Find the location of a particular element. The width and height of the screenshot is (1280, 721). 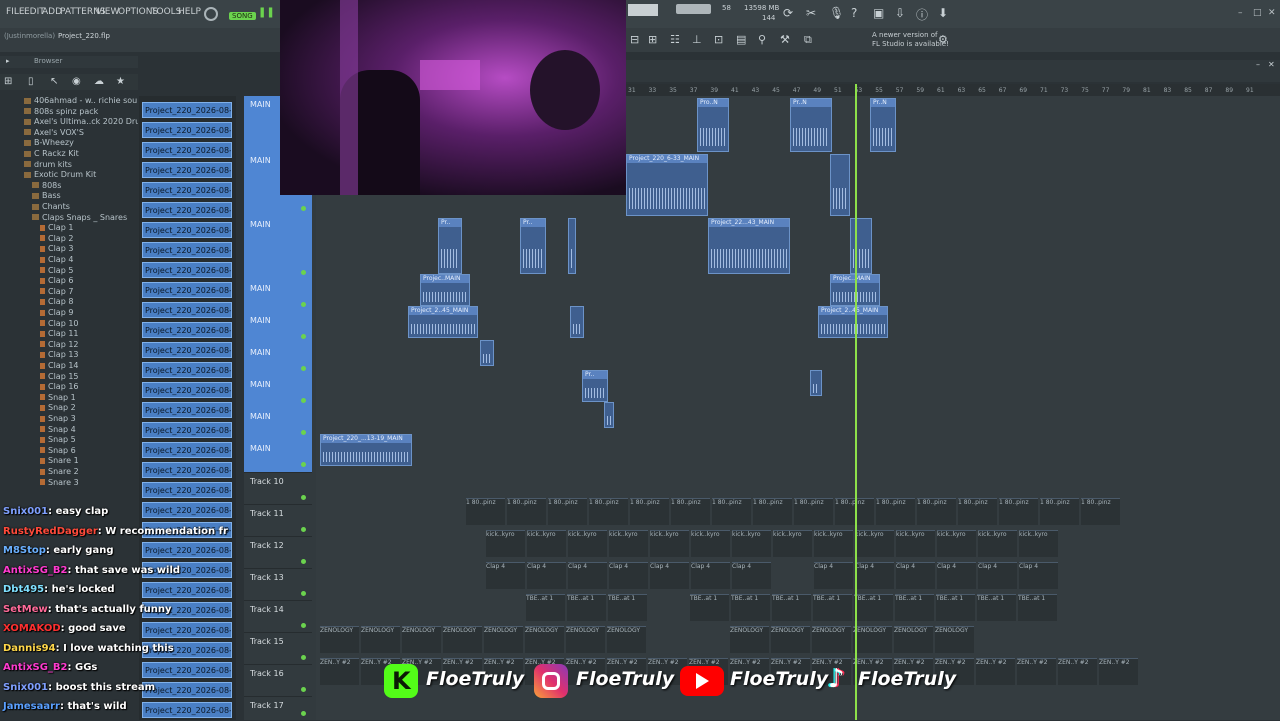

wrench-icon: ⚒ is located at coordinates (785, 39).